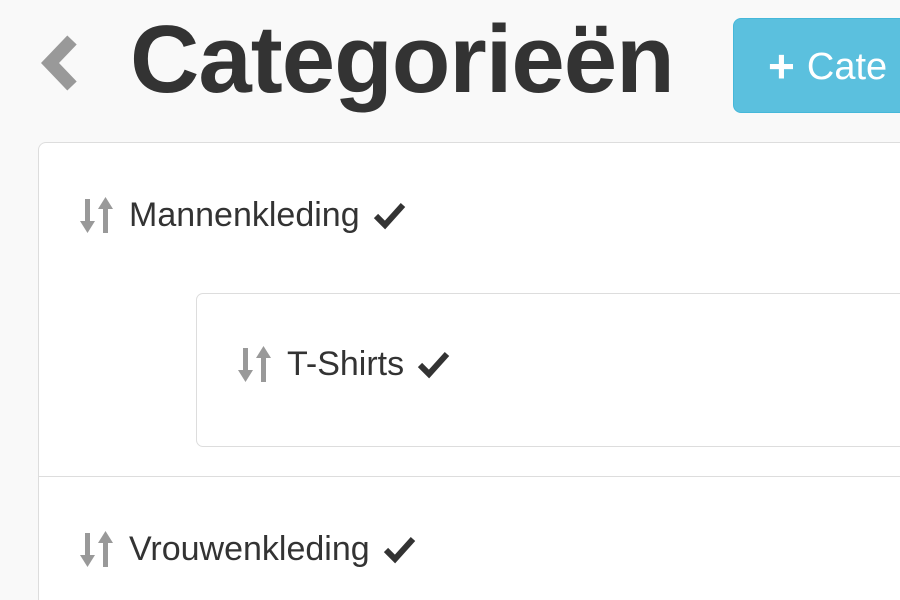  I want to click on subcategory-item: T-Shirts, so click(343, 364).